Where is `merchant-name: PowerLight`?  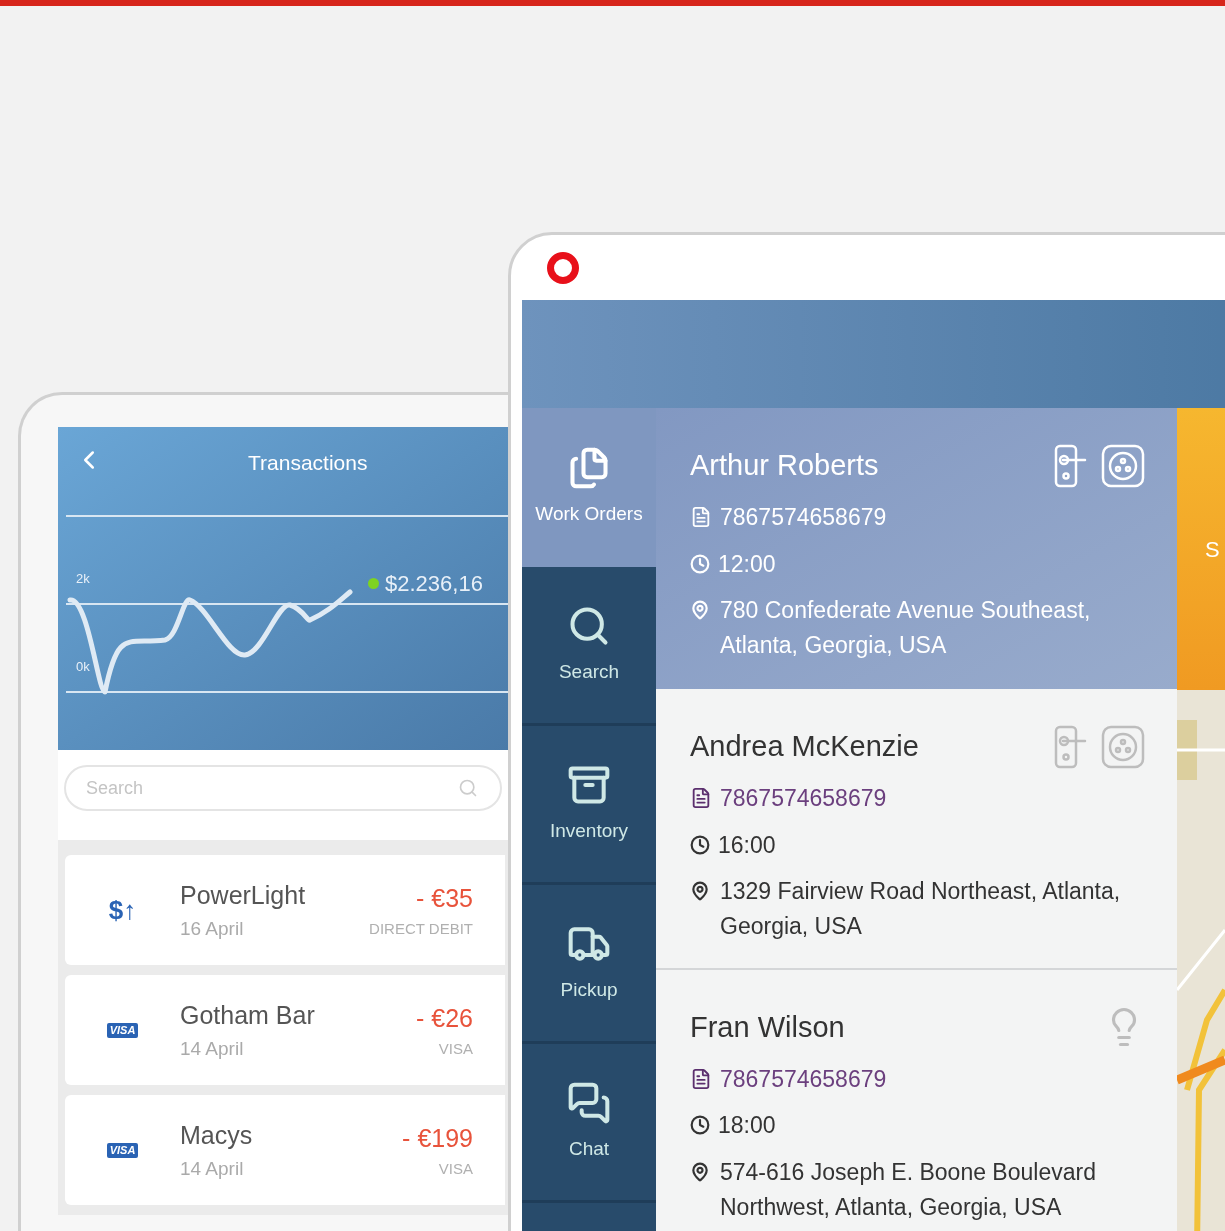 merchant-name: PowerLight is located at coordinates (243, 895).